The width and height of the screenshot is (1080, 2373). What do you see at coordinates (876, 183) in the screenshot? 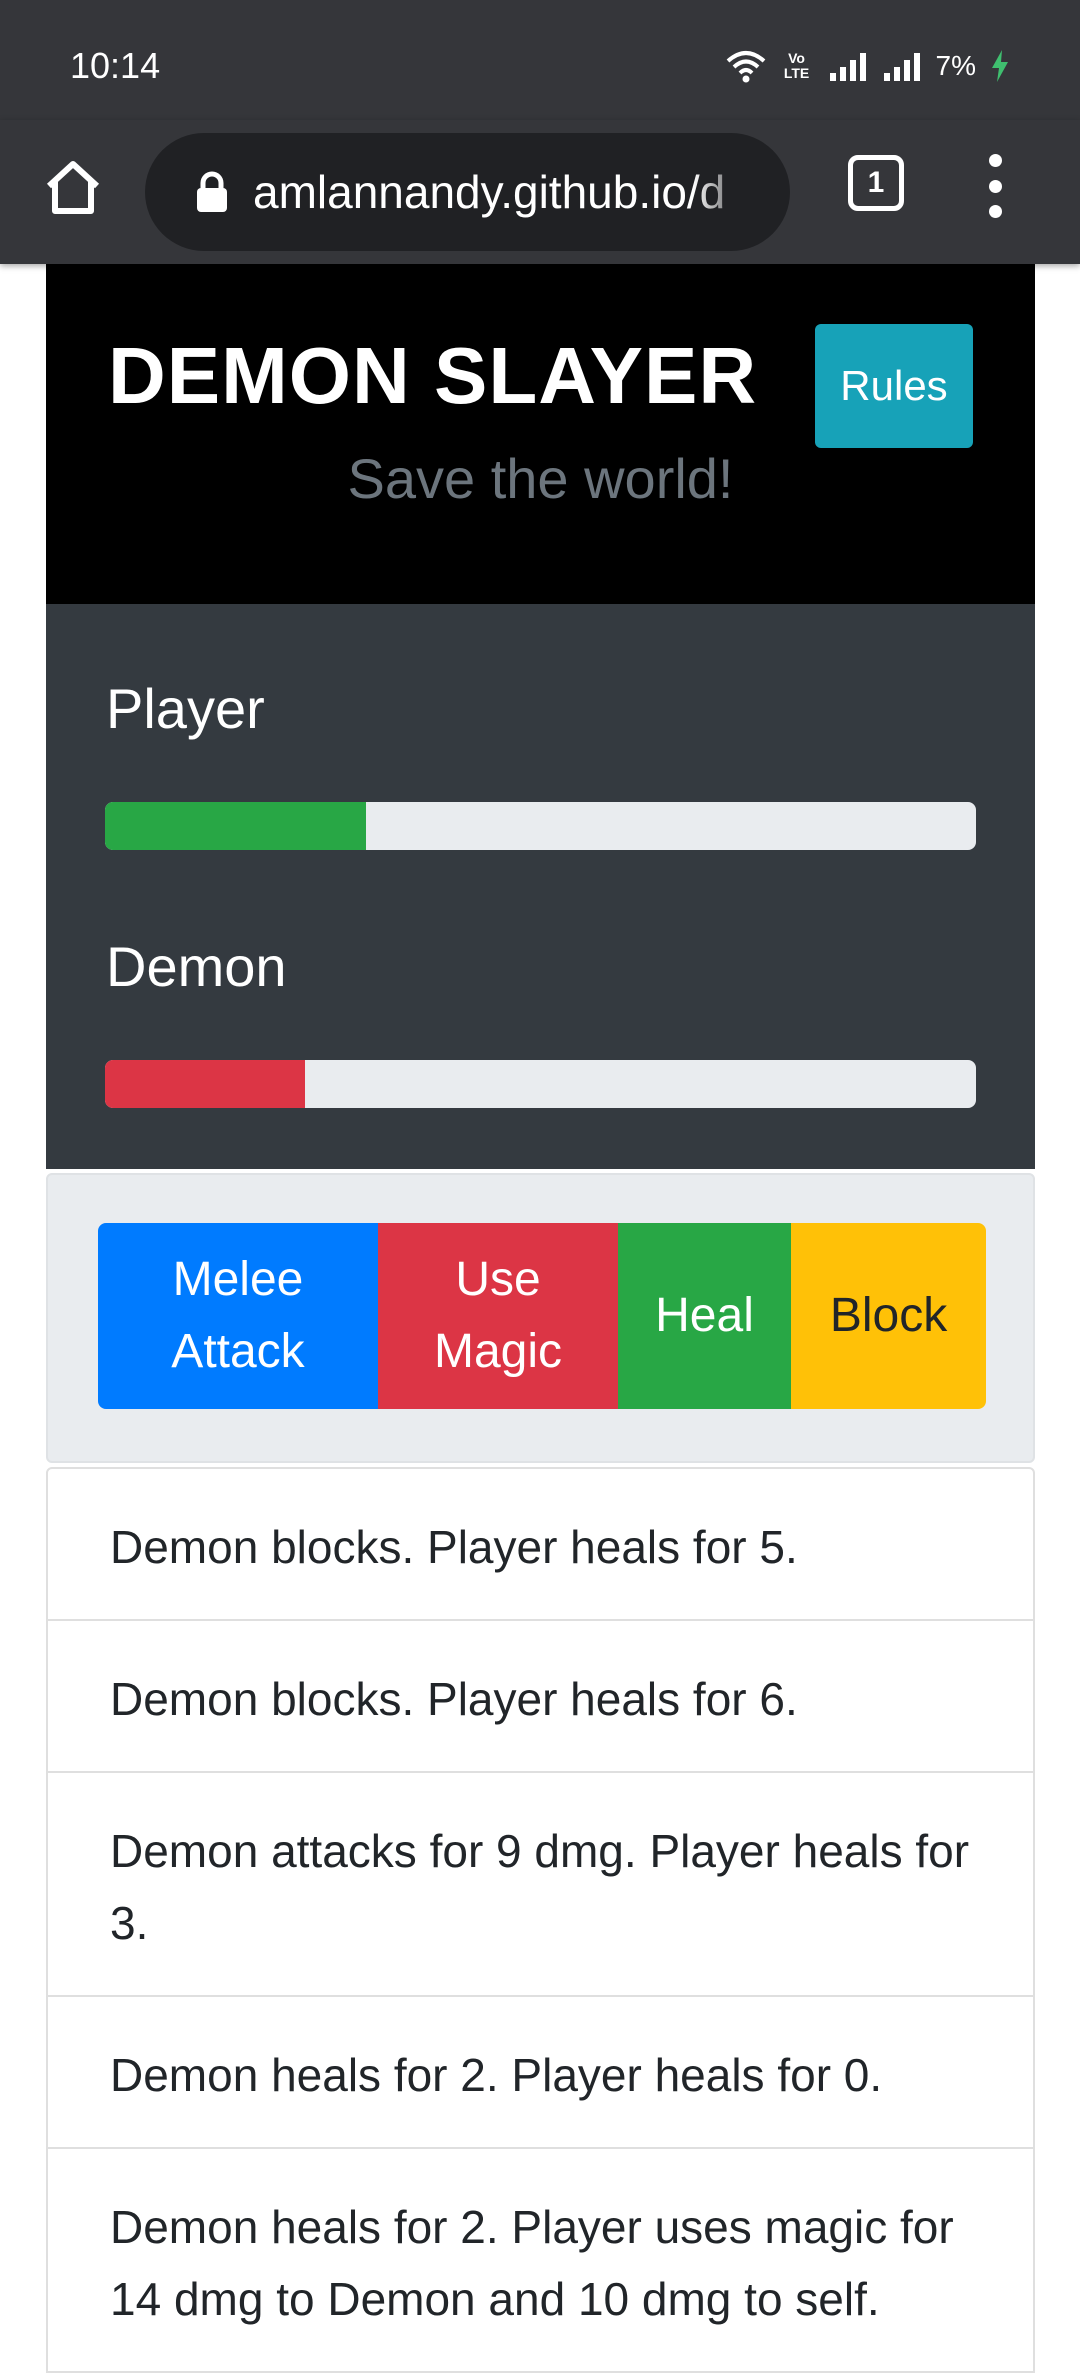
I see `tab-switcher-button: 1` at bounding box center [876, 183].